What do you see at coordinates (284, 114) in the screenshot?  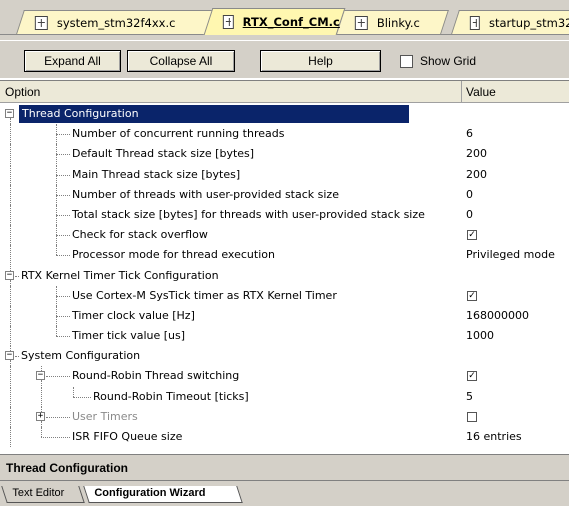 I see `tree-group-thread-configuration: − Thread Configuration` at bounding box center [284, 114].